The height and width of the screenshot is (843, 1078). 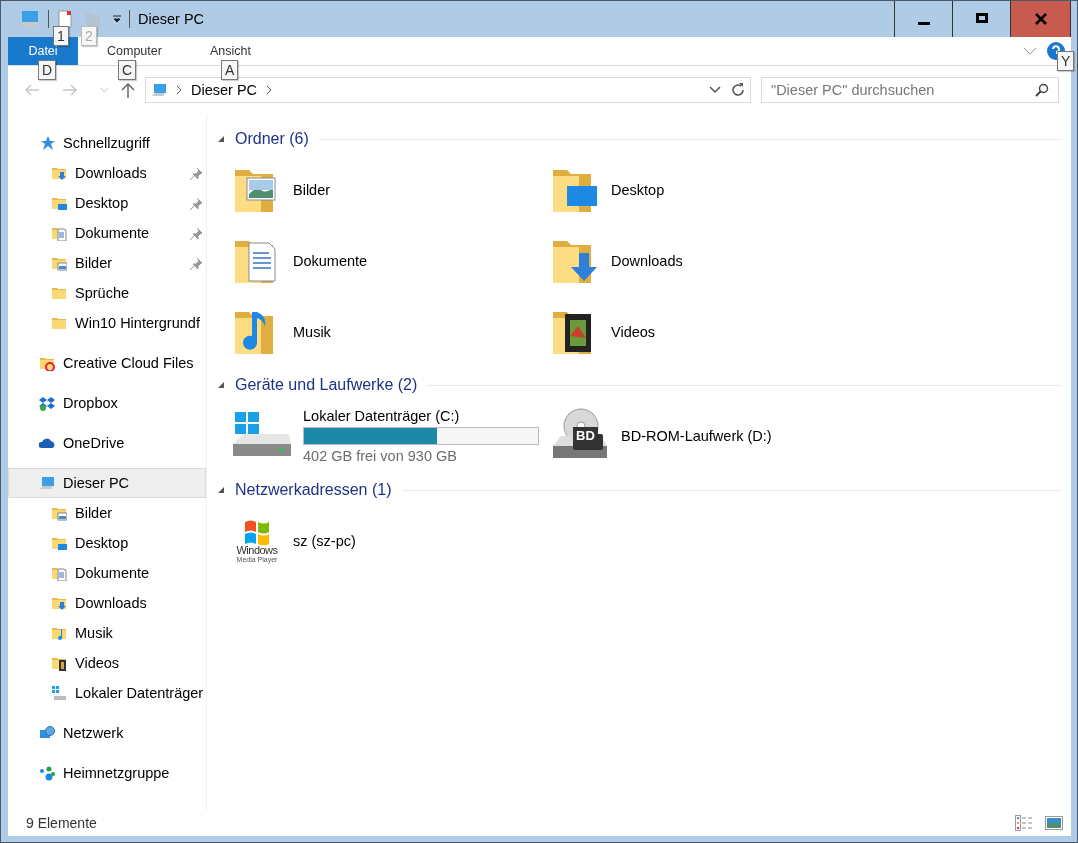 I want to click on boxes-icon, so click(x=47, y=403).